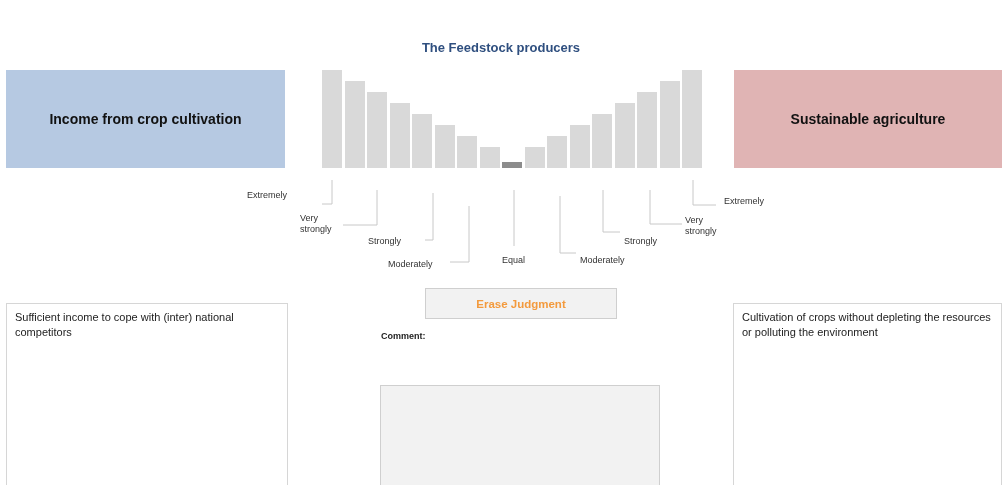 The image size is (1002, 485). I want to click on criterion-card: Income from crop cultivation, so click(145, 119).